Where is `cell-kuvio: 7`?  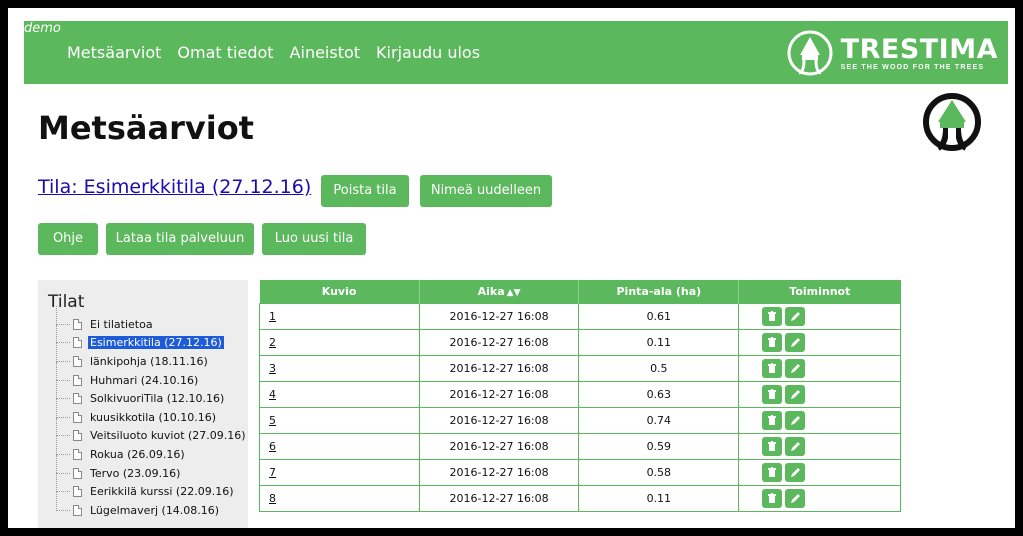 cell-kuvio: 7 is located at coordinates (339, 472).